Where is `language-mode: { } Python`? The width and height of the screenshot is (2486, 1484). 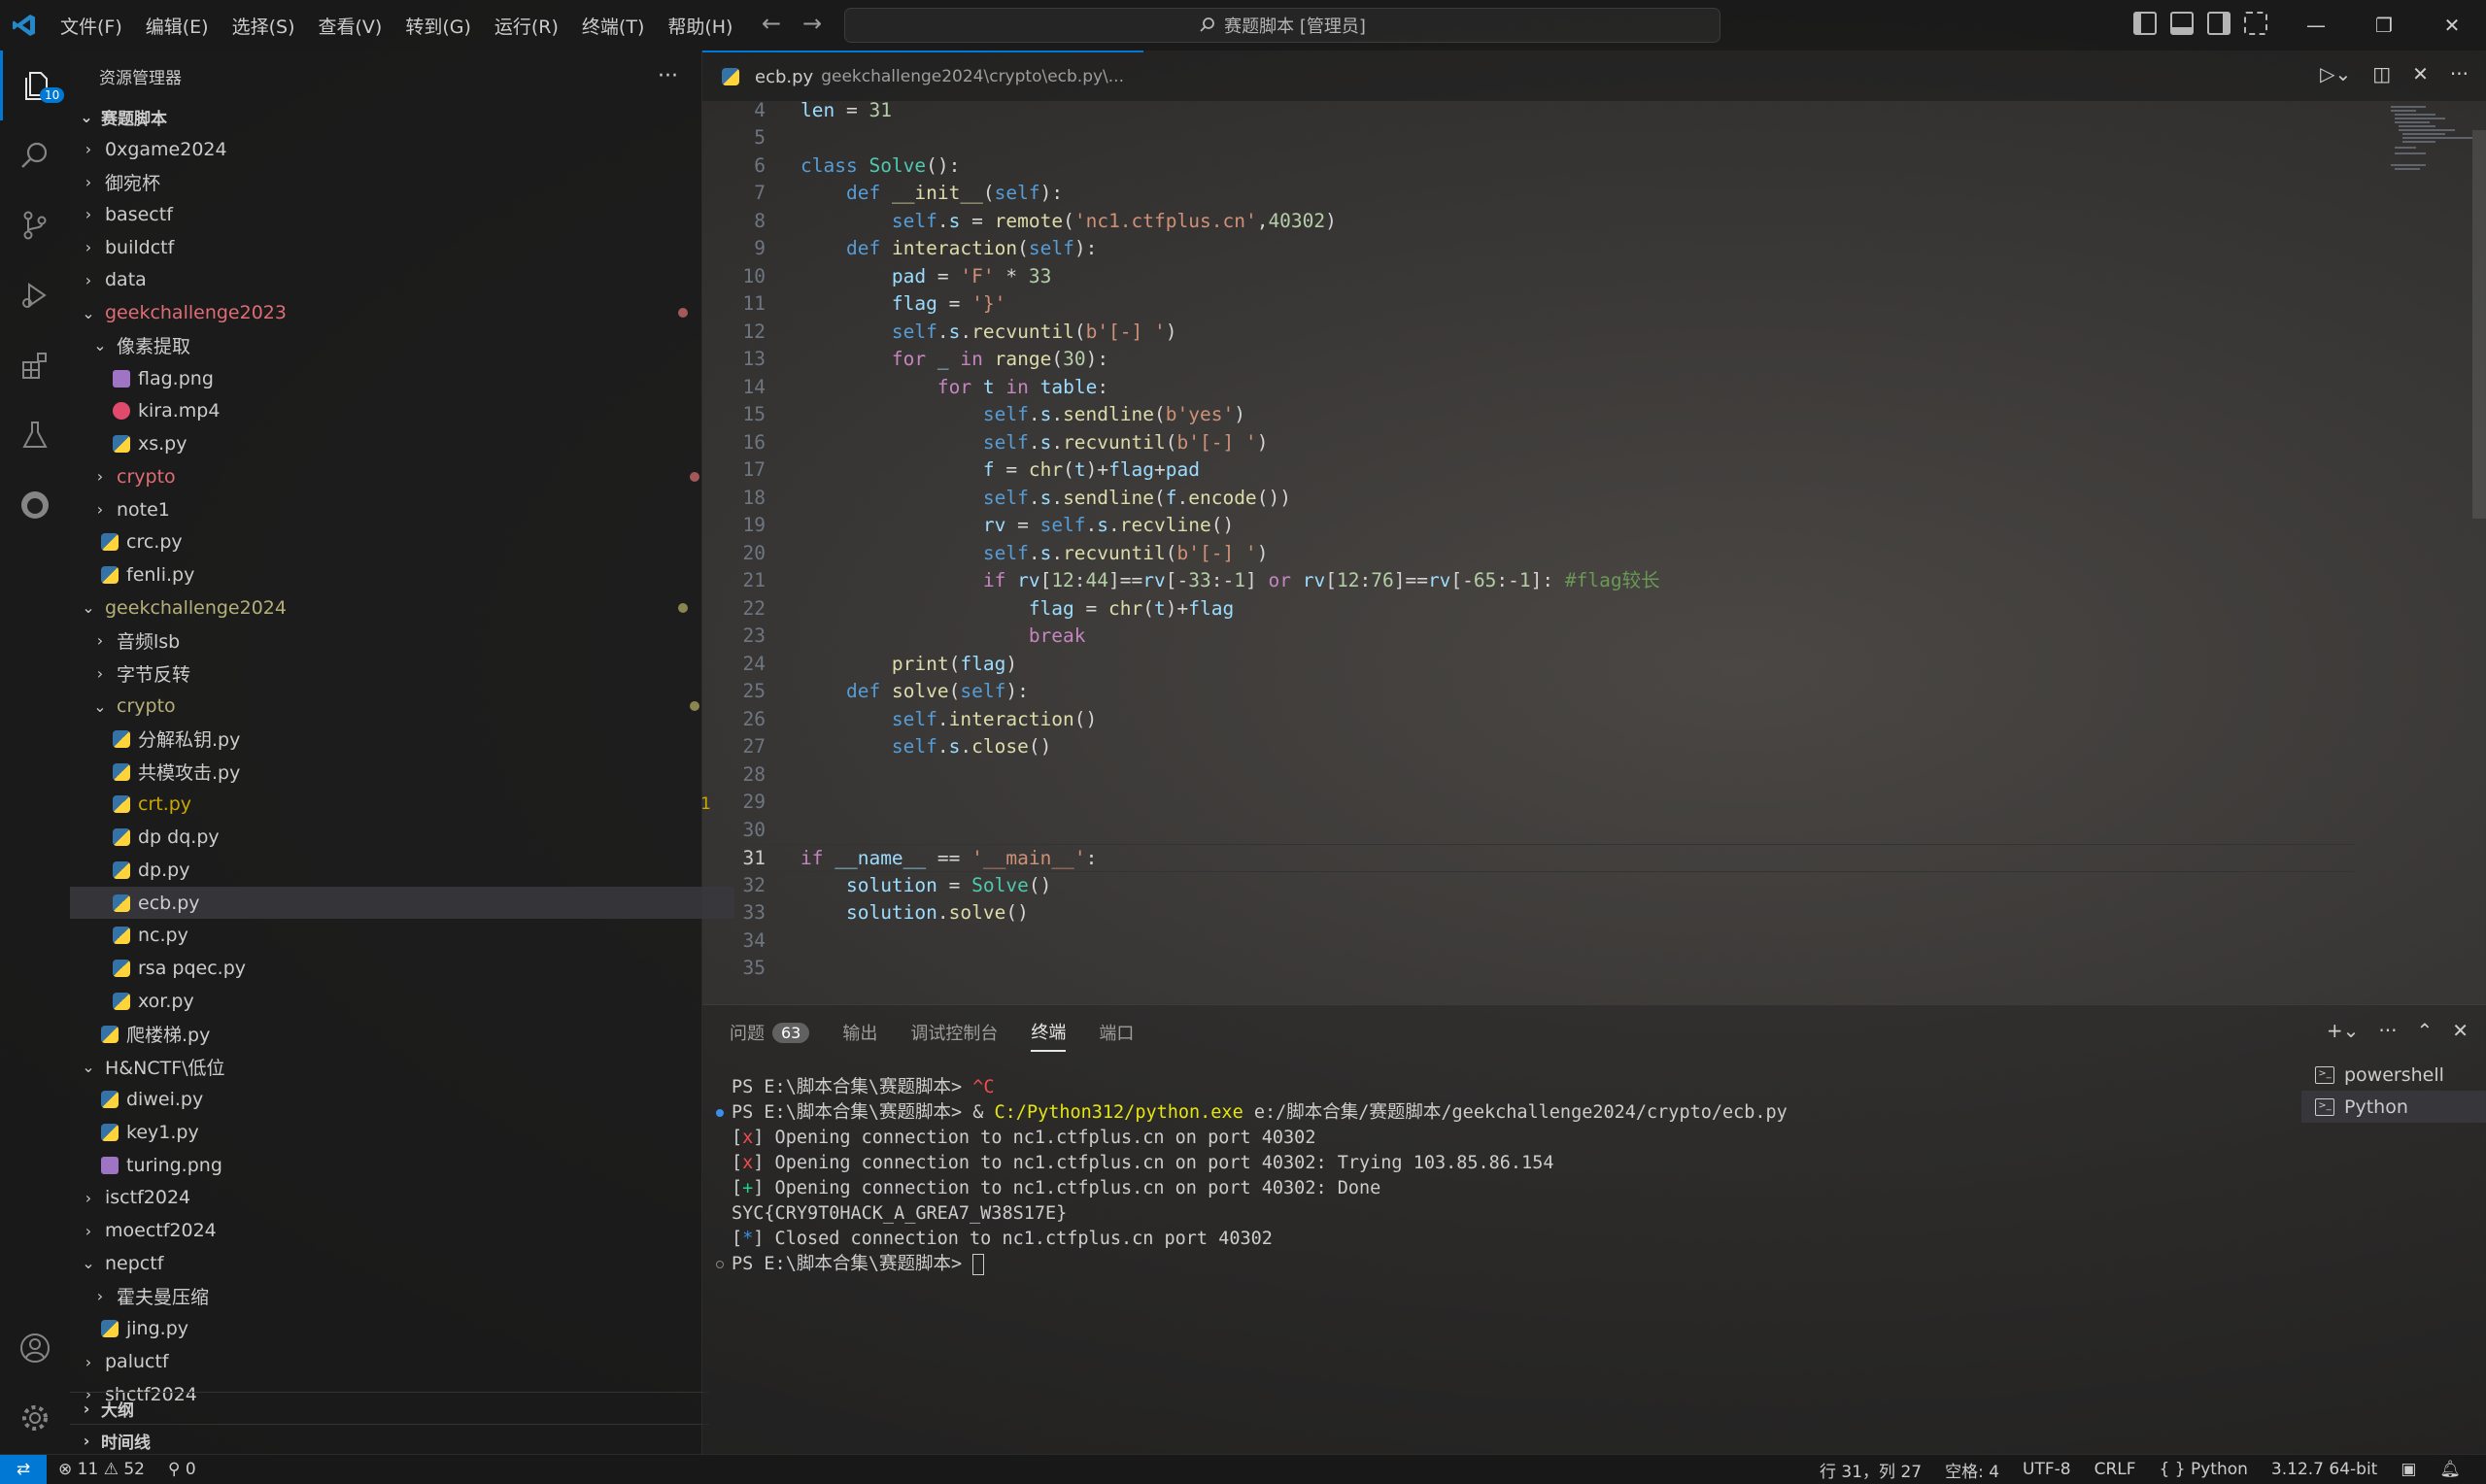
language-mode: { } Python is located at coordinates (2204, 1469).